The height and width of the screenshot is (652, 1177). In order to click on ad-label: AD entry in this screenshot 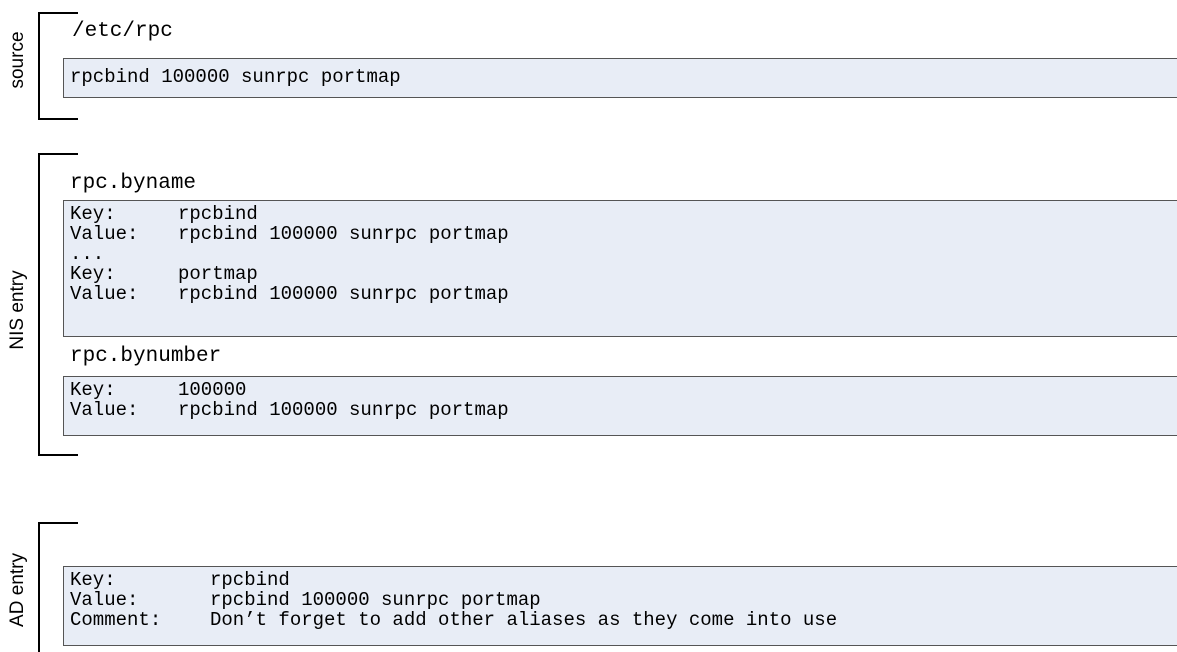, I will do `click(17, 590)`.